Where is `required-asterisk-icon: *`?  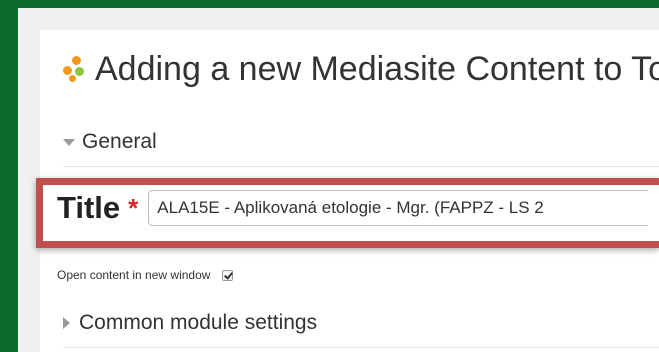
required-asterisk-icon: * is located at coordinates (133, 207).